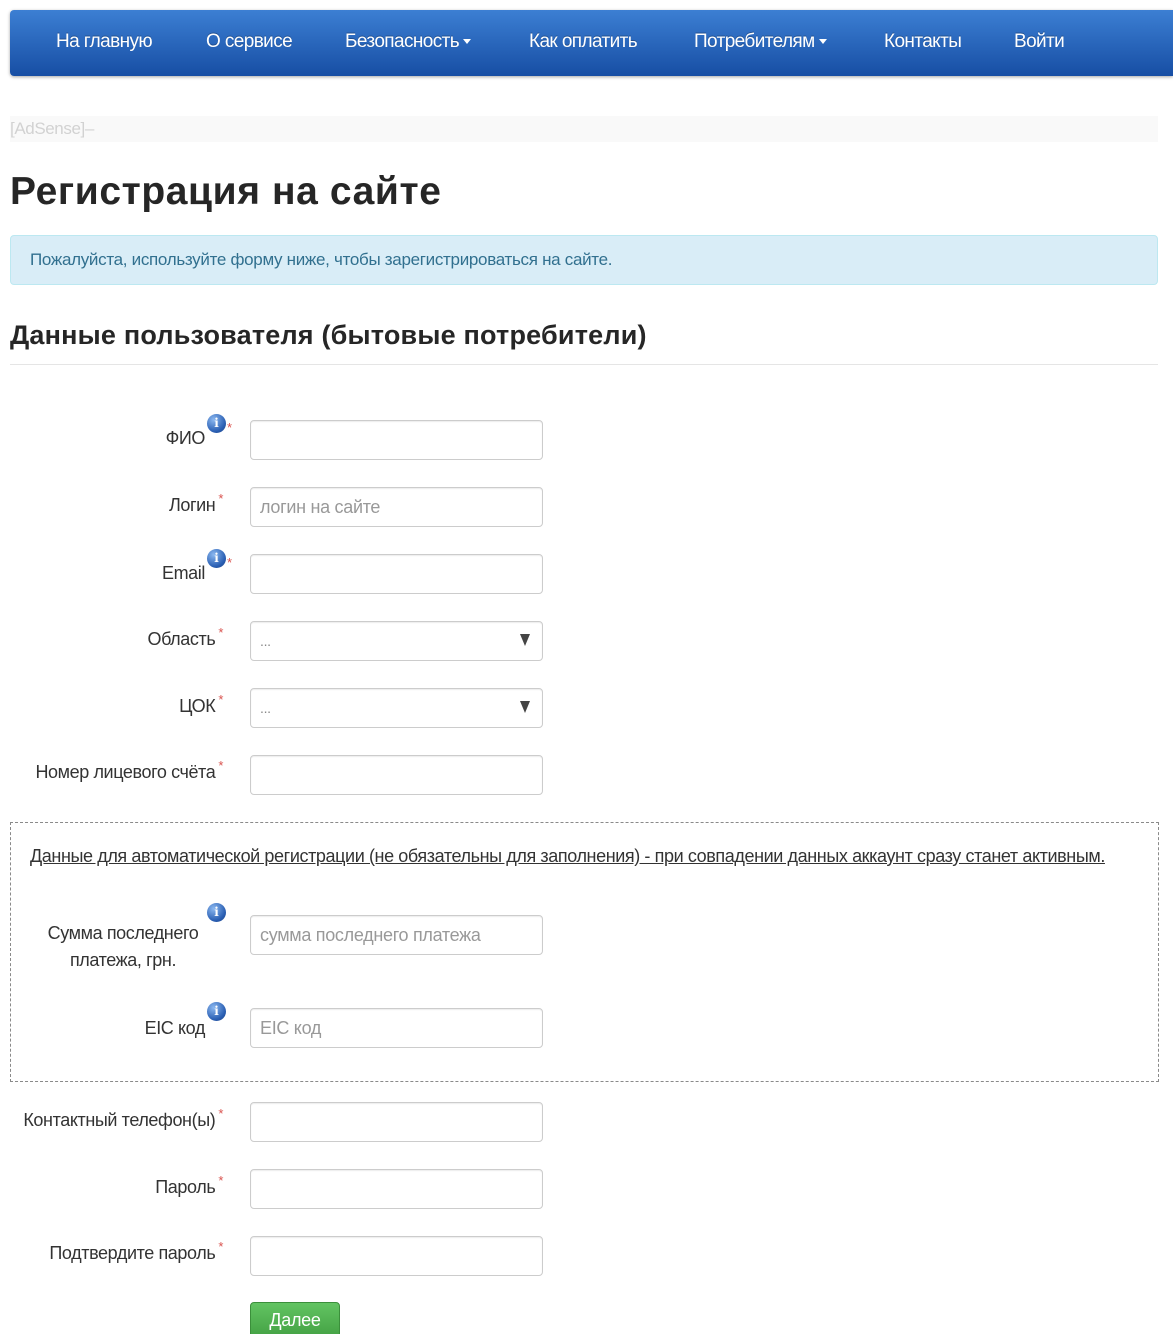 The image size is (1173, 1334). I want to click on account-label-text: Номер лицевого счёта, so click(125, 772).